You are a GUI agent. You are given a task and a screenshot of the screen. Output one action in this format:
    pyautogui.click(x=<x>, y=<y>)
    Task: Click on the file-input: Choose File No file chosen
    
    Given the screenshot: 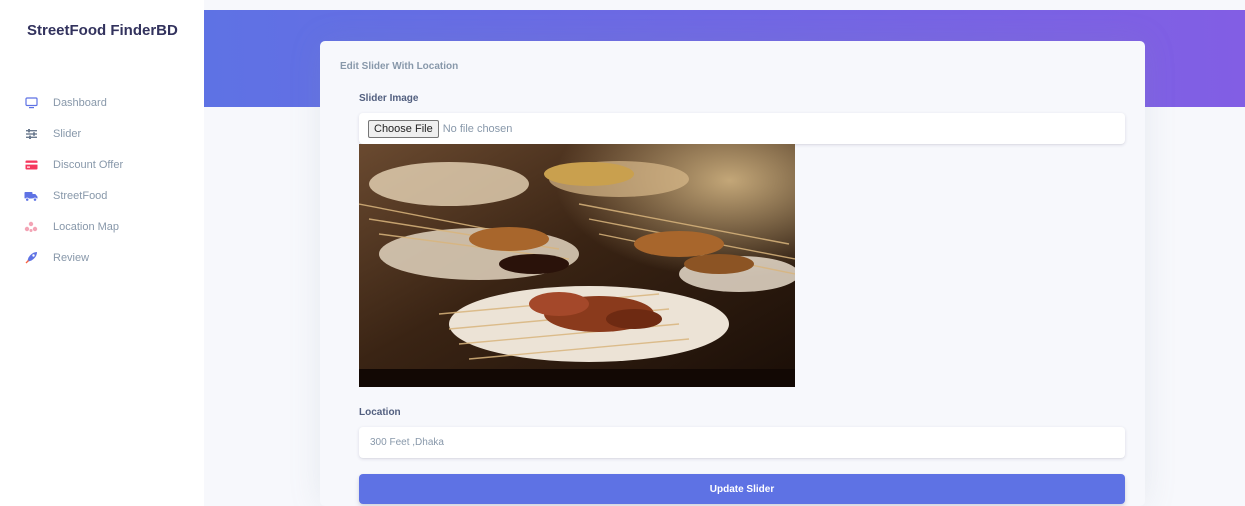 What is the action you would take?
    pyautogui.click(x=742, y=128)
    